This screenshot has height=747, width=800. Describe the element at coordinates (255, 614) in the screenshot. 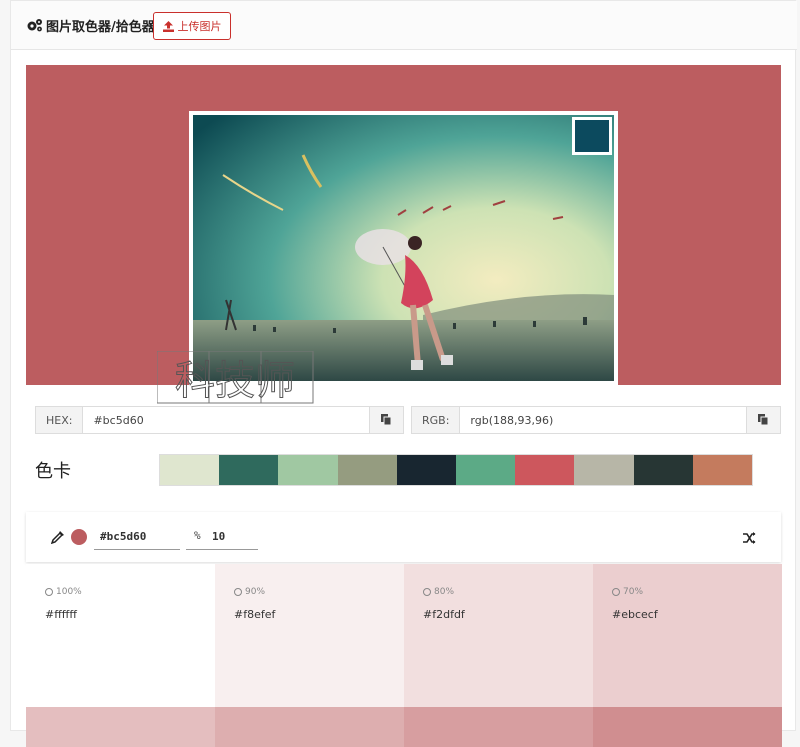

I see `tint-hex-code: #f8efef` at that location.